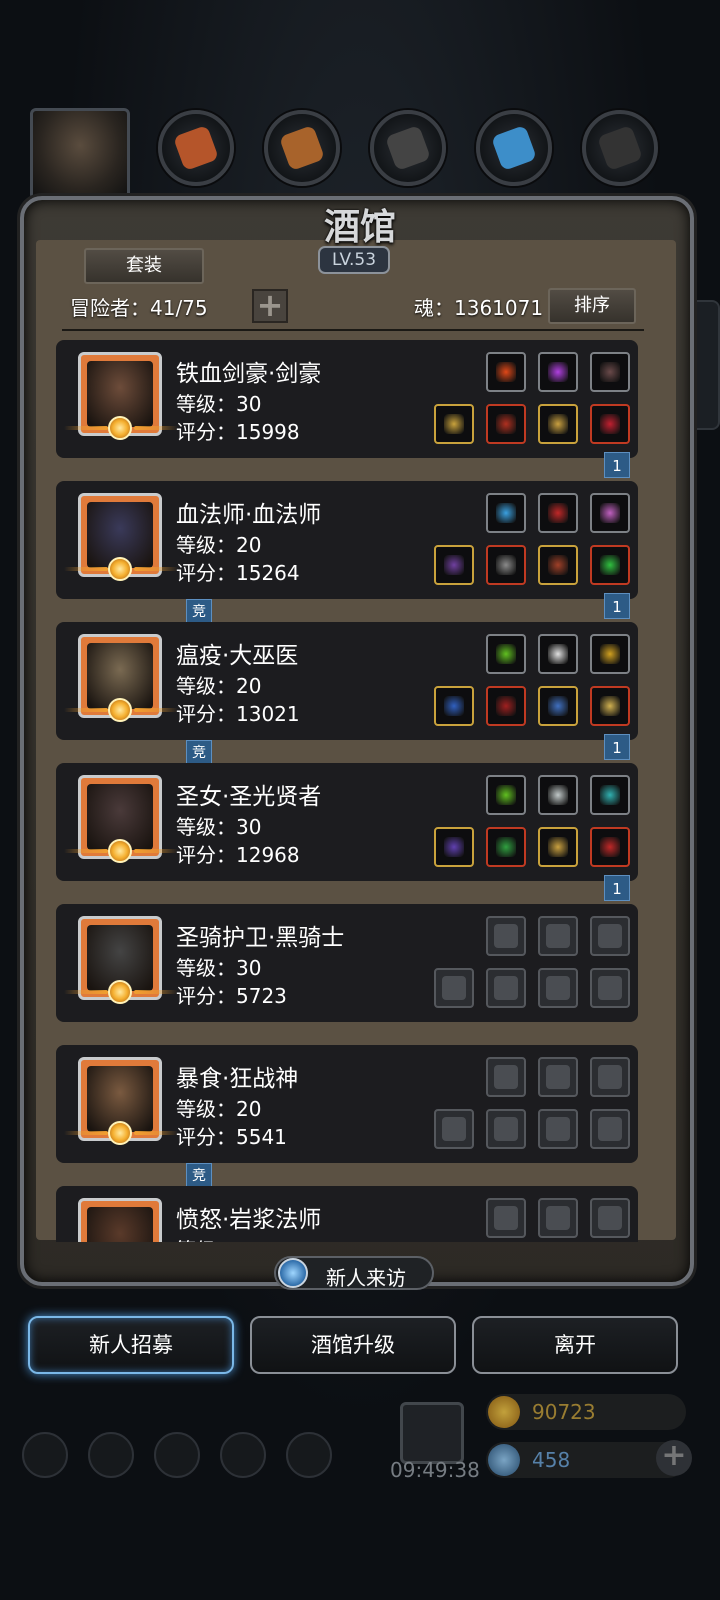 Image resolution: width=720 pixels, height=1600 pixels. Describe the element at coordinates (347, 399) in the screenshot. I see `hero-card: 铁血剑豪·剑豪 等级：30 评分：15998` at that location.